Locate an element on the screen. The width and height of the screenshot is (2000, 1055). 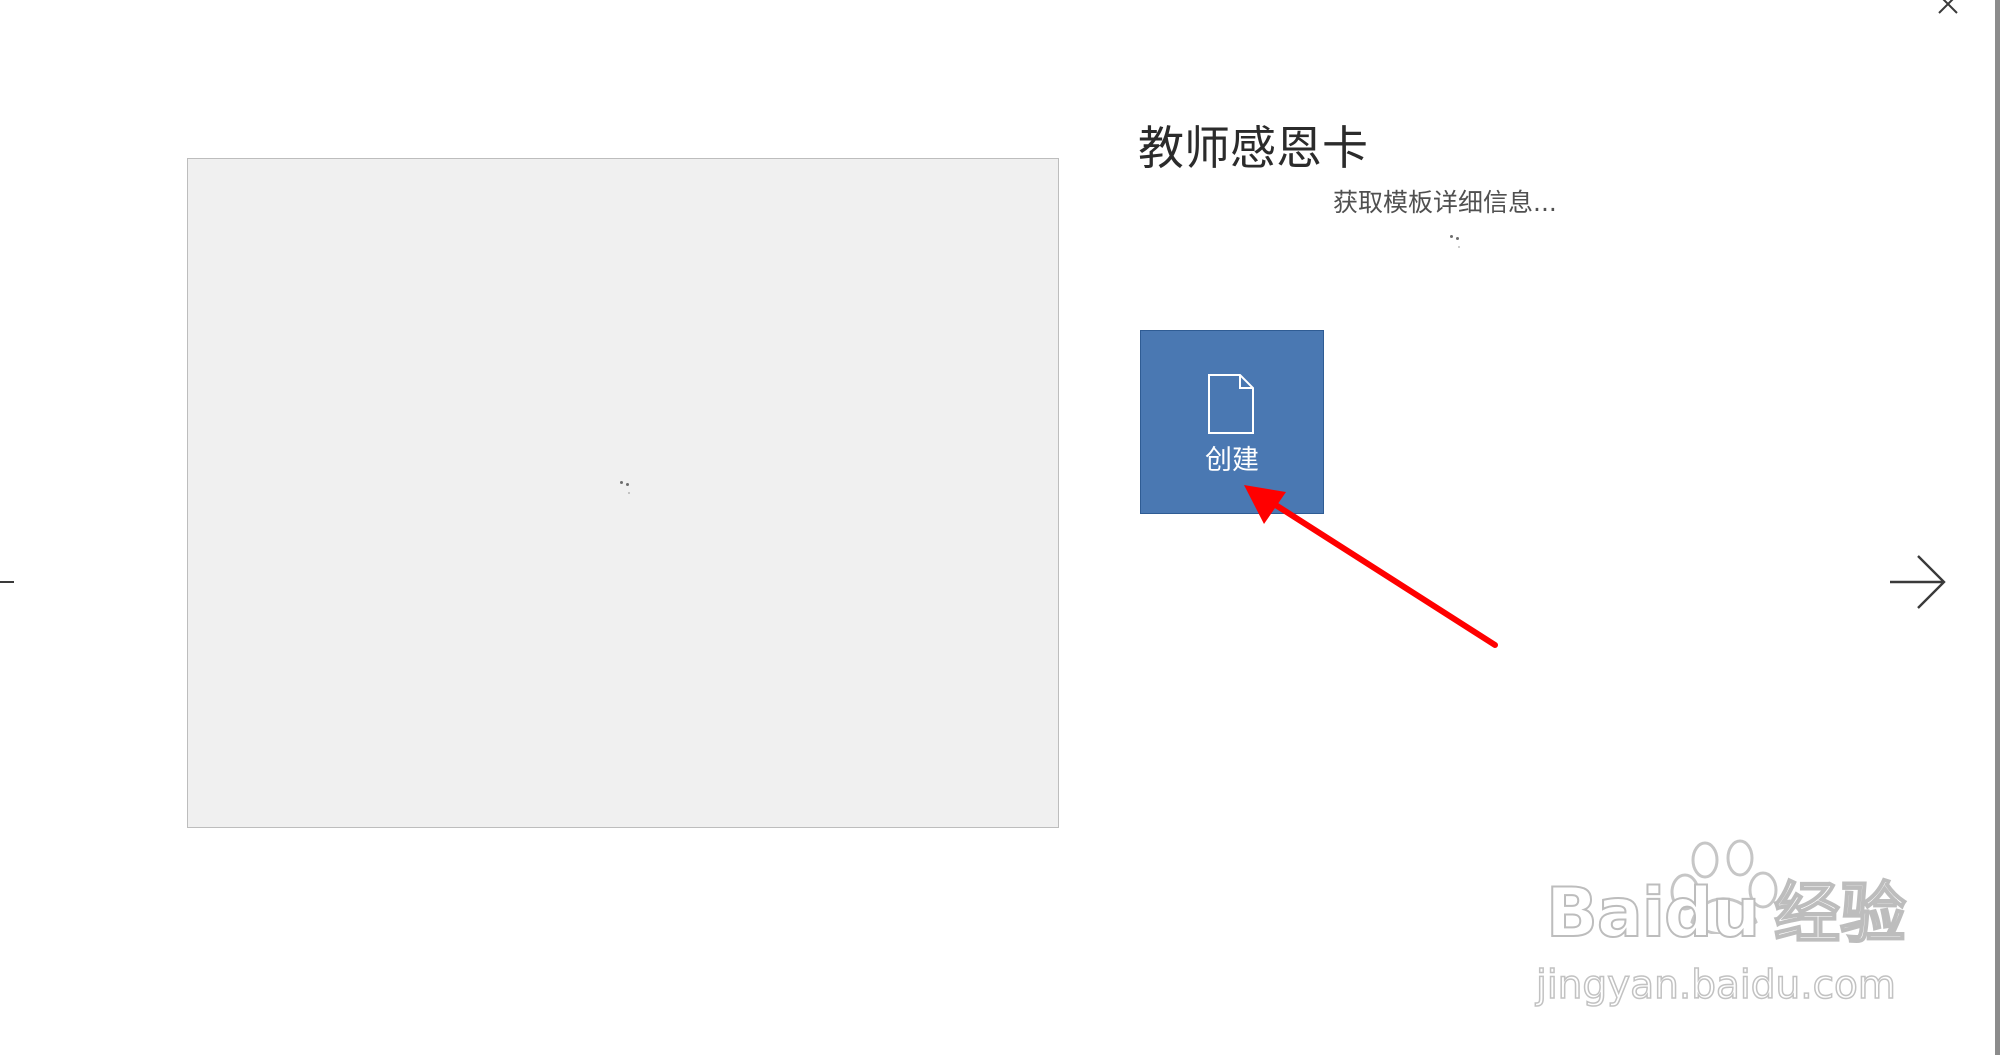
arrow-right-icon is located at coordinates (1918, 582).